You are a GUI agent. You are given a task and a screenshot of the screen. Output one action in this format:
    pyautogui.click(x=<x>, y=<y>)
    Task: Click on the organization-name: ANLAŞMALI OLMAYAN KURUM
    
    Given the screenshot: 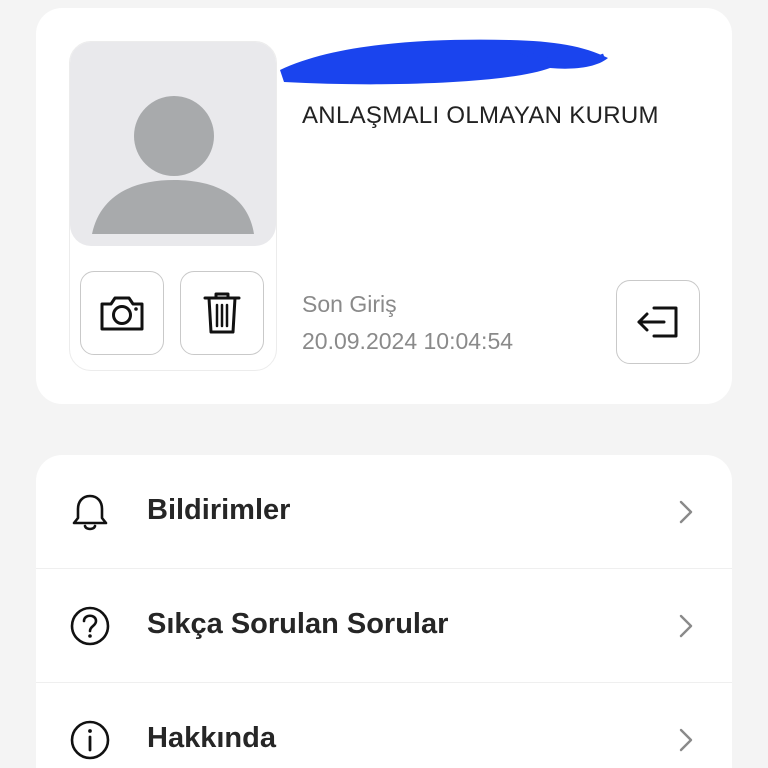 What is the action you would take?
    pyautogui.click(x=480, y=115)
    